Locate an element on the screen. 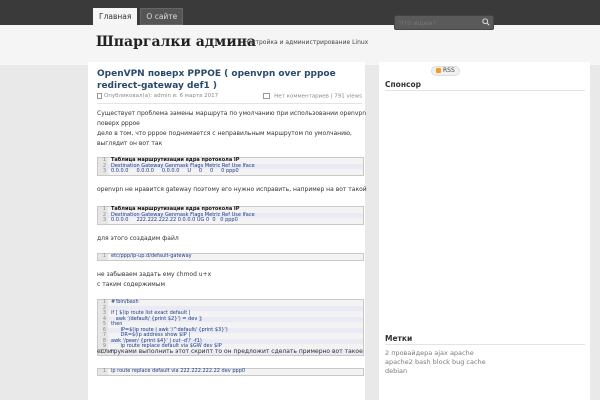  site-description: Настройка и администрирование Linux is located at coordinates (306, 42).